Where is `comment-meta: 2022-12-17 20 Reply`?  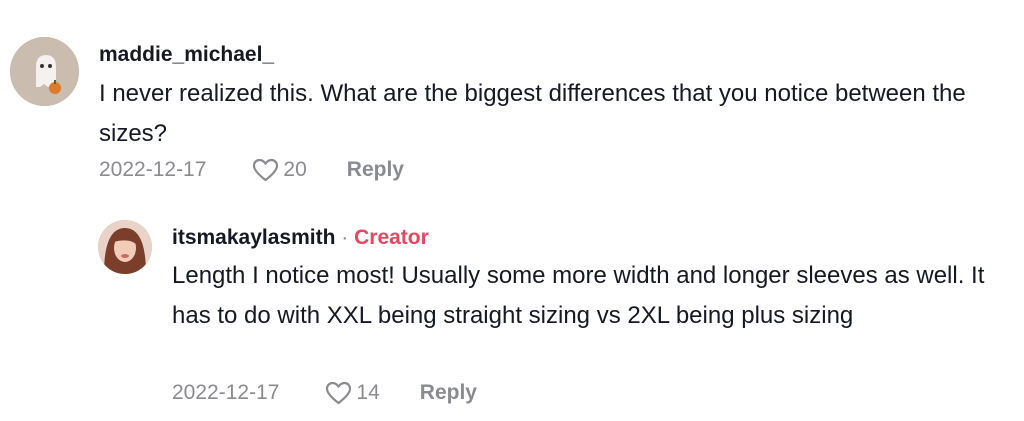 comment-meta: 2022-12-17 20 Reply is located at coordinates (251, 170).